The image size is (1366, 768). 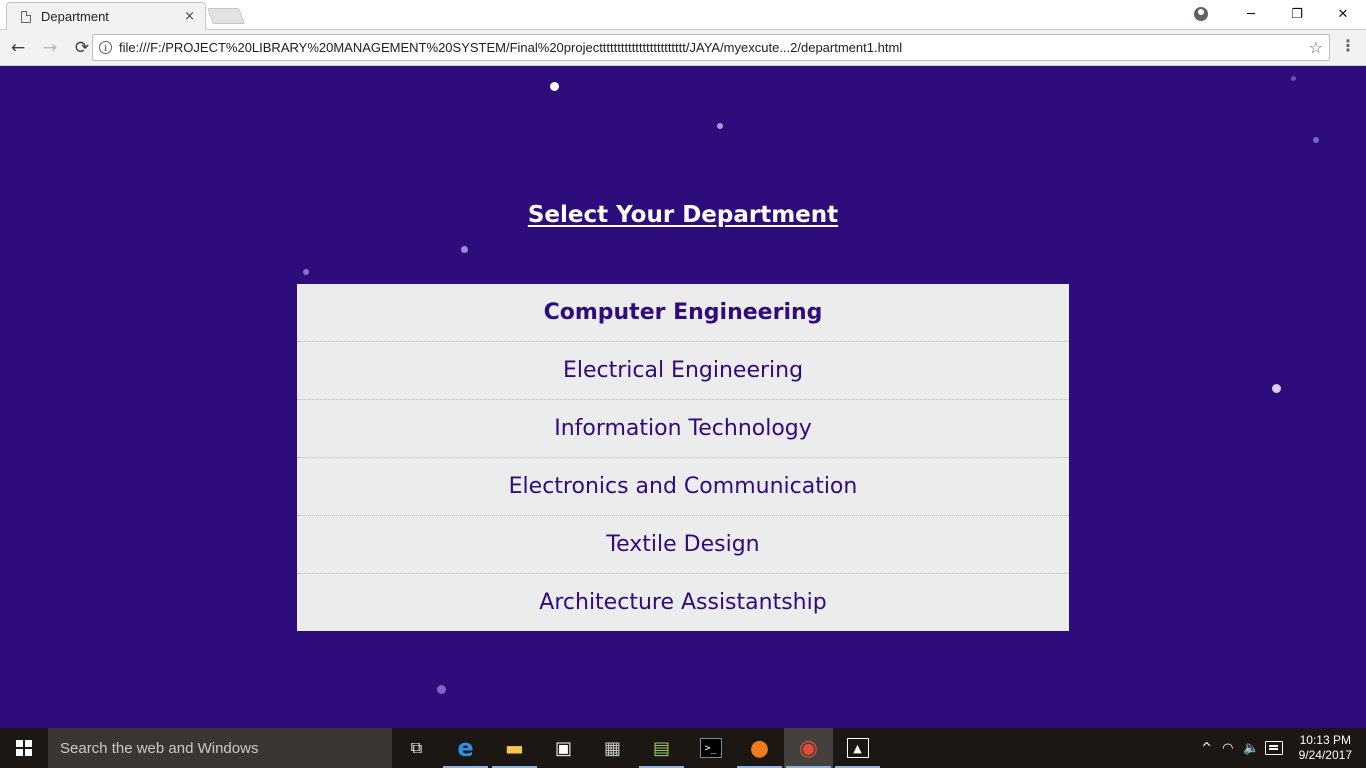 I want to click on taskbar-apps: ⧉ e ▬ ▣ ▦ ▤ >_ ● ◉ ▲, so click(x=637, y=748).